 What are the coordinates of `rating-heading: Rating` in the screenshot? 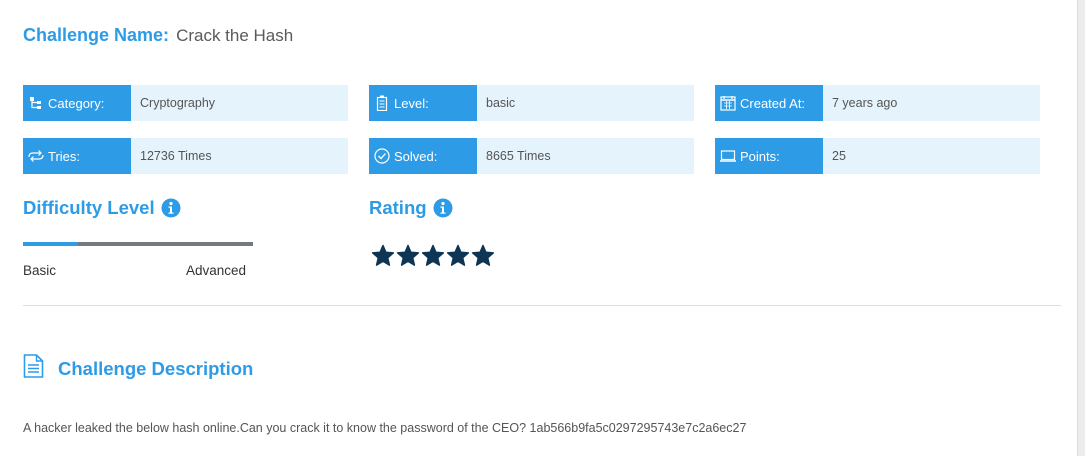 It's located at (411, 208).